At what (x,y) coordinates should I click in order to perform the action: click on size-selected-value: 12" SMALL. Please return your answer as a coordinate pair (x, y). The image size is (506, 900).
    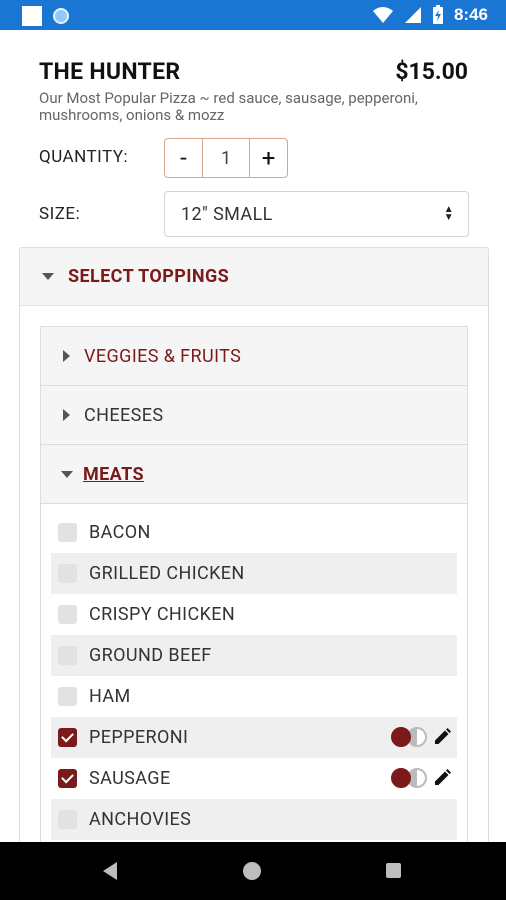
    Looking at the image, I should click on (227, 214).